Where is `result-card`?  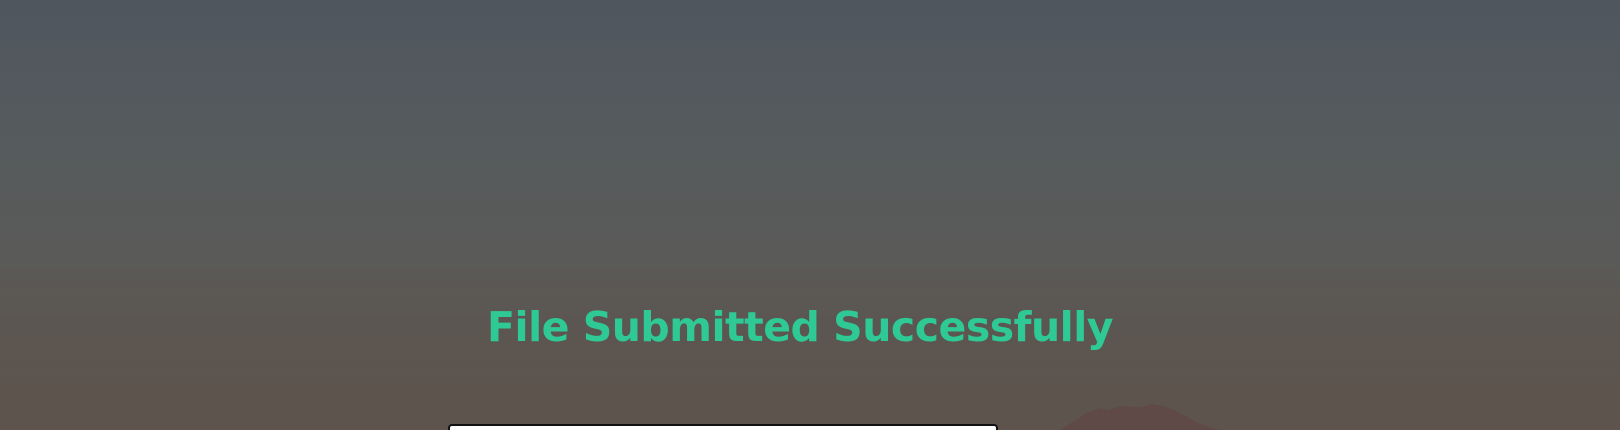 result-card is located at coordinates (723, 427).